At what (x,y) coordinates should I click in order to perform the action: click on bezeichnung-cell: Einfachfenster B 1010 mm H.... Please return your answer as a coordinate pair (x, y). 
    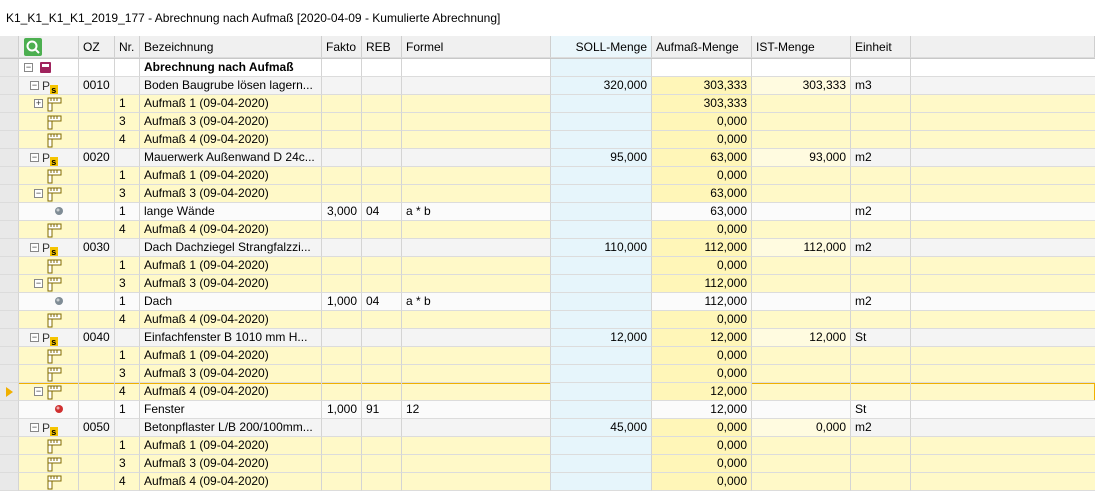
    Looking at the image, I should click on (231, 338).